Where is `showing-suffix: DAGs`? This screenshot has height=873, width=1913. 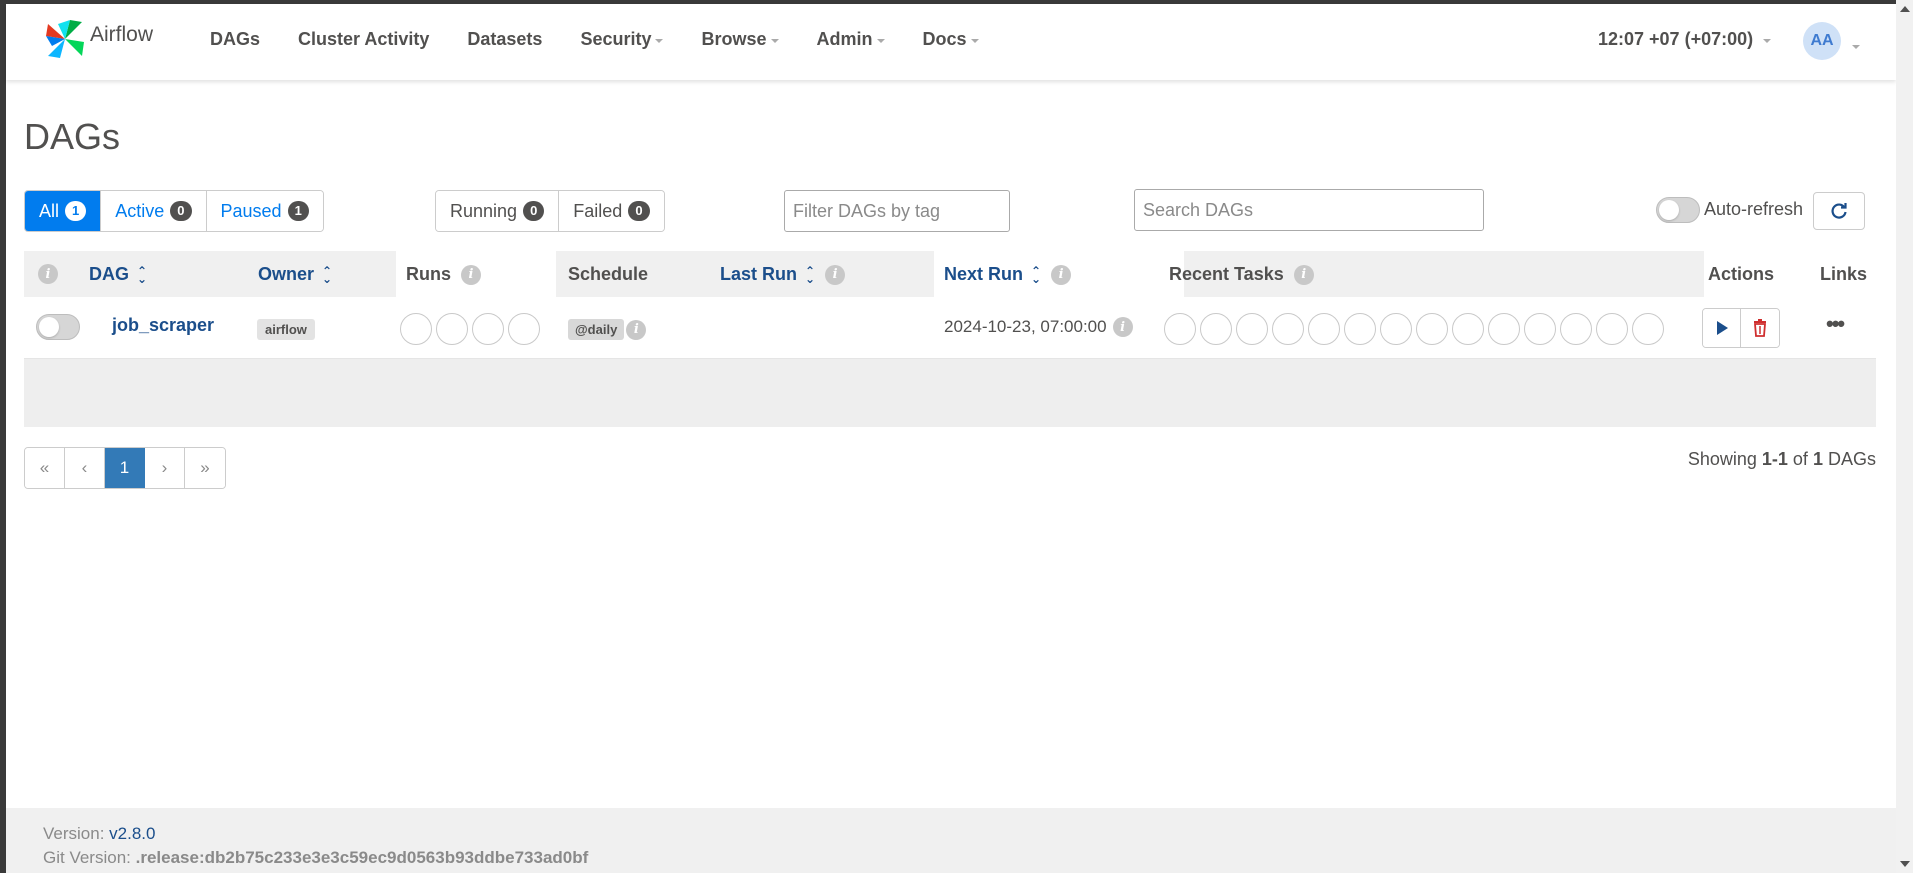
showing-suffix: DAGs is located at coordinates (1851, 459).